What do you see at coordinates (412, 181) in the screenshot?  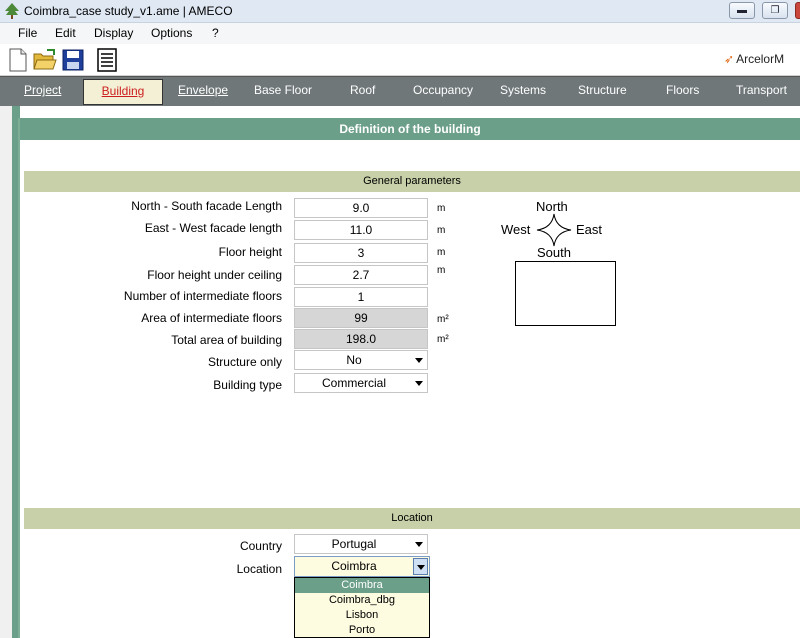 I see `general-parameters-header: General parameters` at bounding box center [412, 181].